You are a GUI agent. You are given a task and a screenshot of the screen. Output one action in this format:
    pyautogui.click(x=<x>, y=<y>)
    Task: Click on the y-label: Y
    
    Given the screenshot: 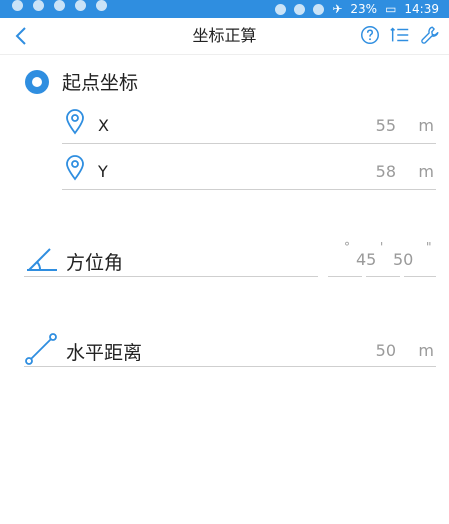 What is the action you would take?
    pyautogui.click(x=103, y=171)
    